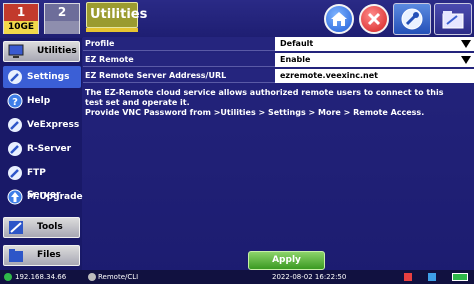  I want to click on sidebar-item-label: M.Upgrade, so click(55, 197).